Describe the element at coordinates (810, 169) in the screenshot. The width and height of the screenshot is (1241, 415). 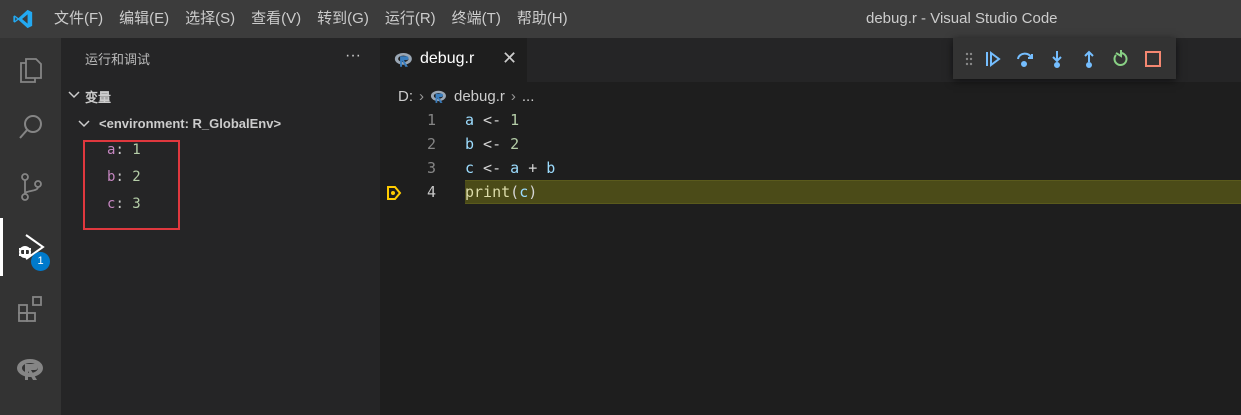
I see `code-line: 3 c <- a + b` at that location.